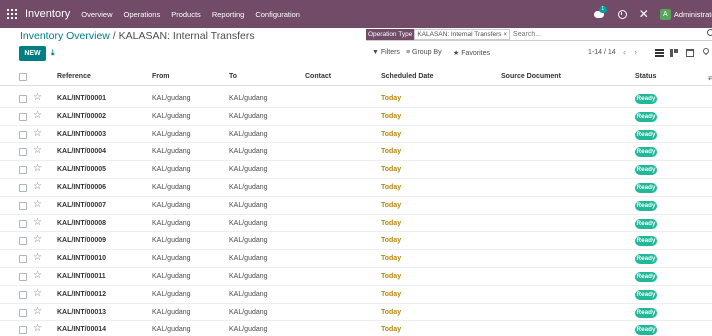  I want to click on facet-close-icon: ×, so click(506, 35).